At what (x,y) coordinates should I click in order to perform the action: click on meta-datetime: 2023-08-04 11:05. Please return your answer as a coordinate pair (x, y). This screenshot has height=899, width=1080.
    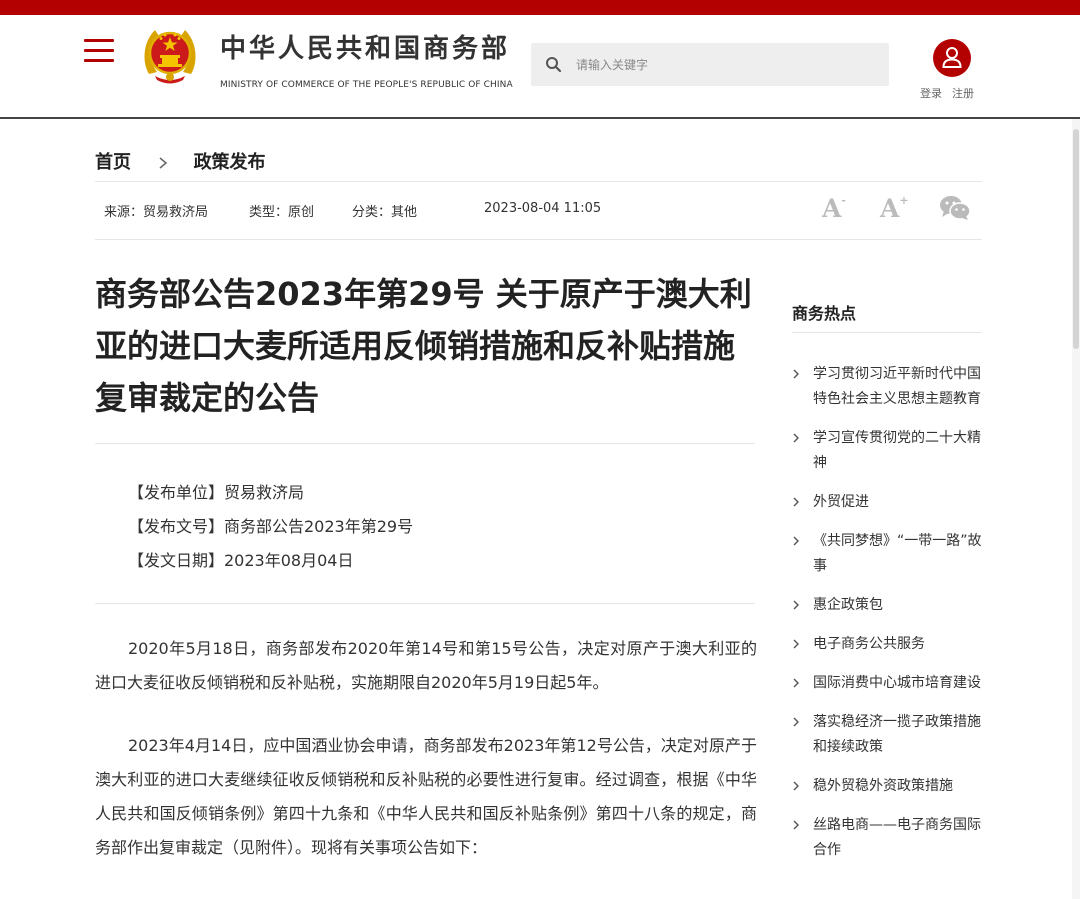
    Looking at the image, I should click on (543, 208).